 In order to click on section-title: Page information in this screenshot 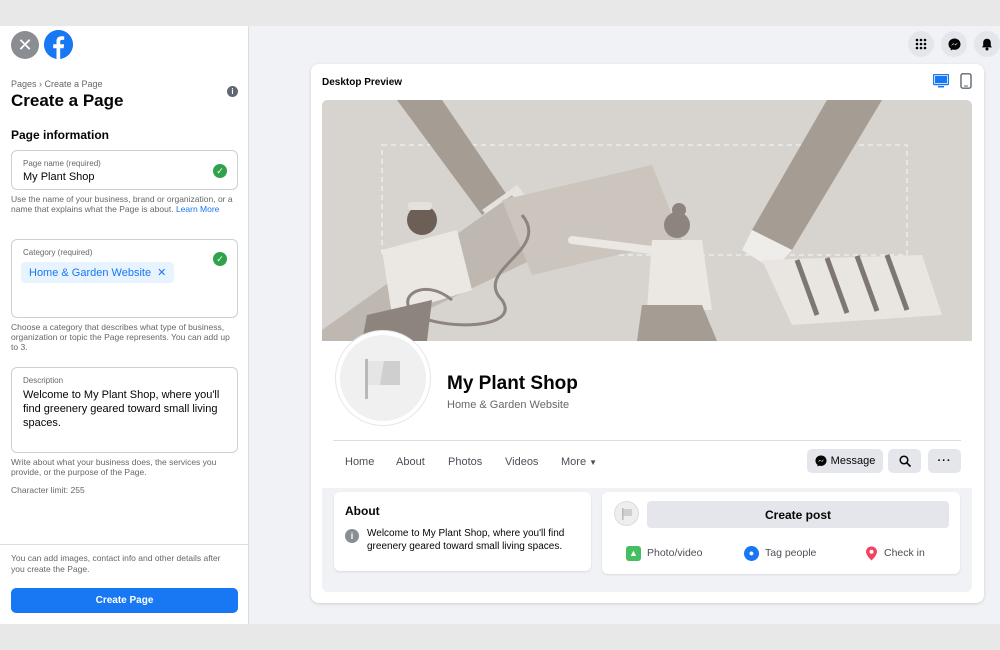, I will do `click(60, 135)`.